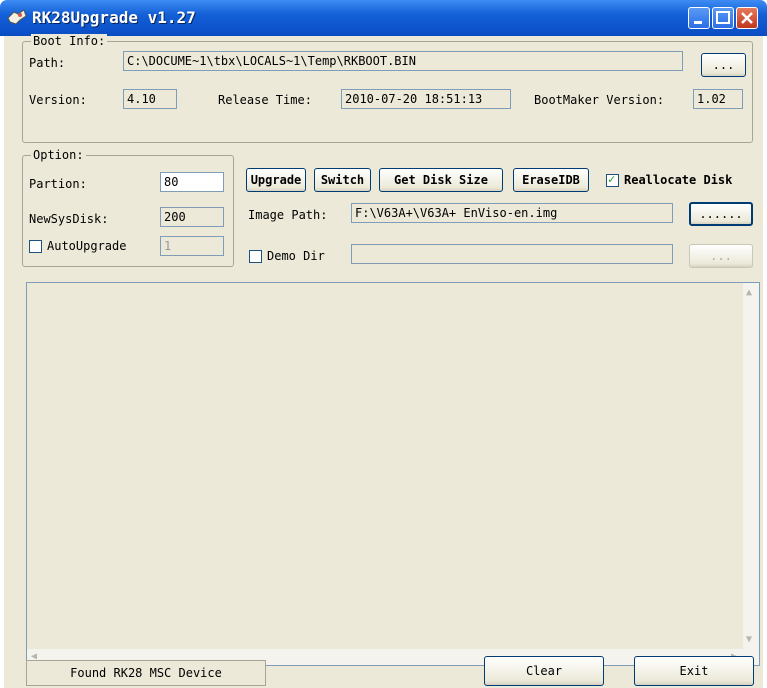 The width and height of the screenshot is (767, 688). I want to click on title-bar: RK28Upgrade v1.27, so click(383, 18).